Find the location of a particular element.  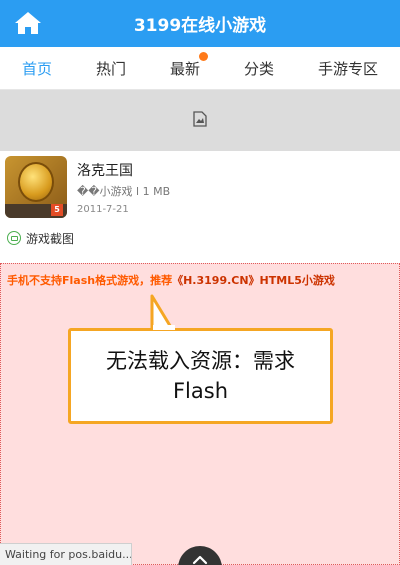

home-icon is located at coordinates (28, 23).